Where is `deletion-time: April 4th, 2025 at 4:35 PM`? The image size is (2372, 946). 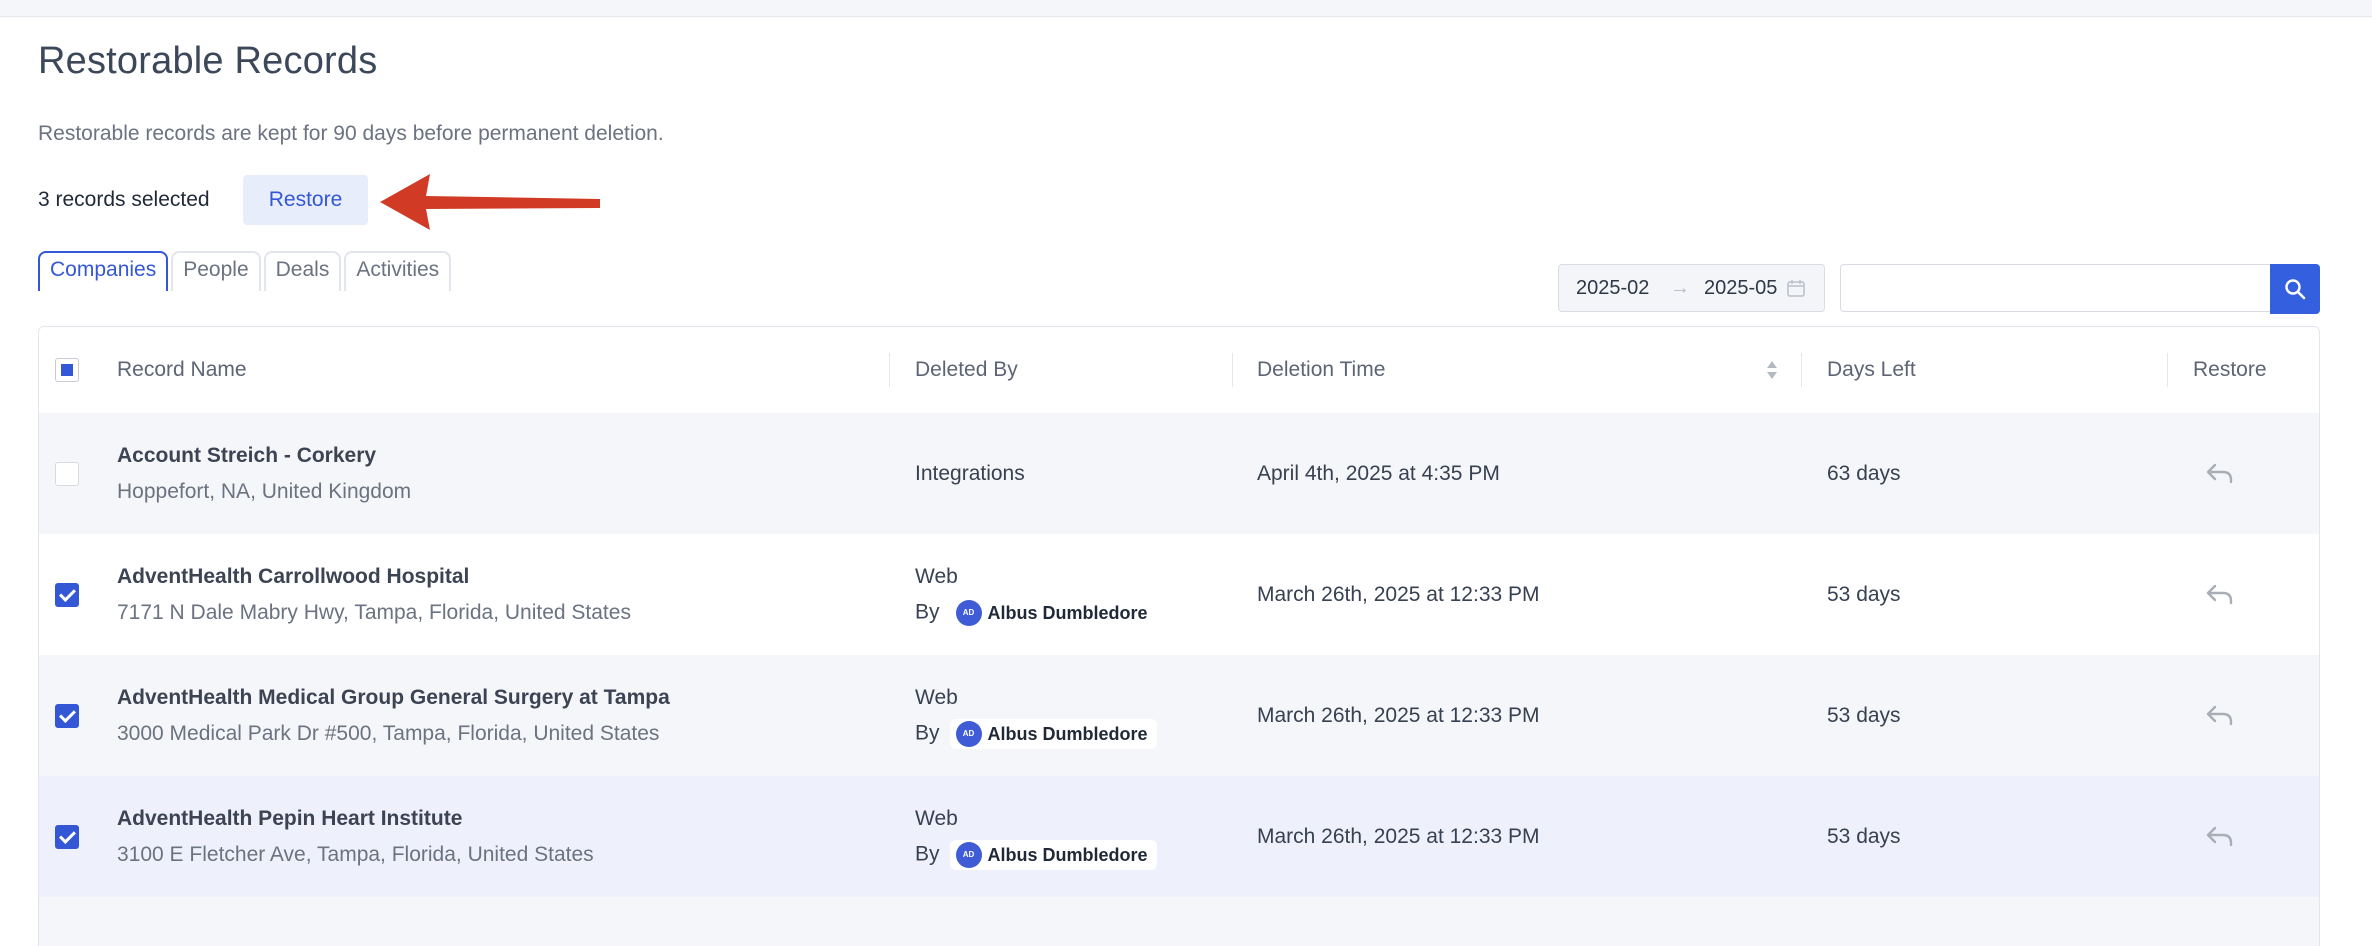
deletion-time: April 4th, 2025 at 4:35 PM is located at coordinates (1378, 473).